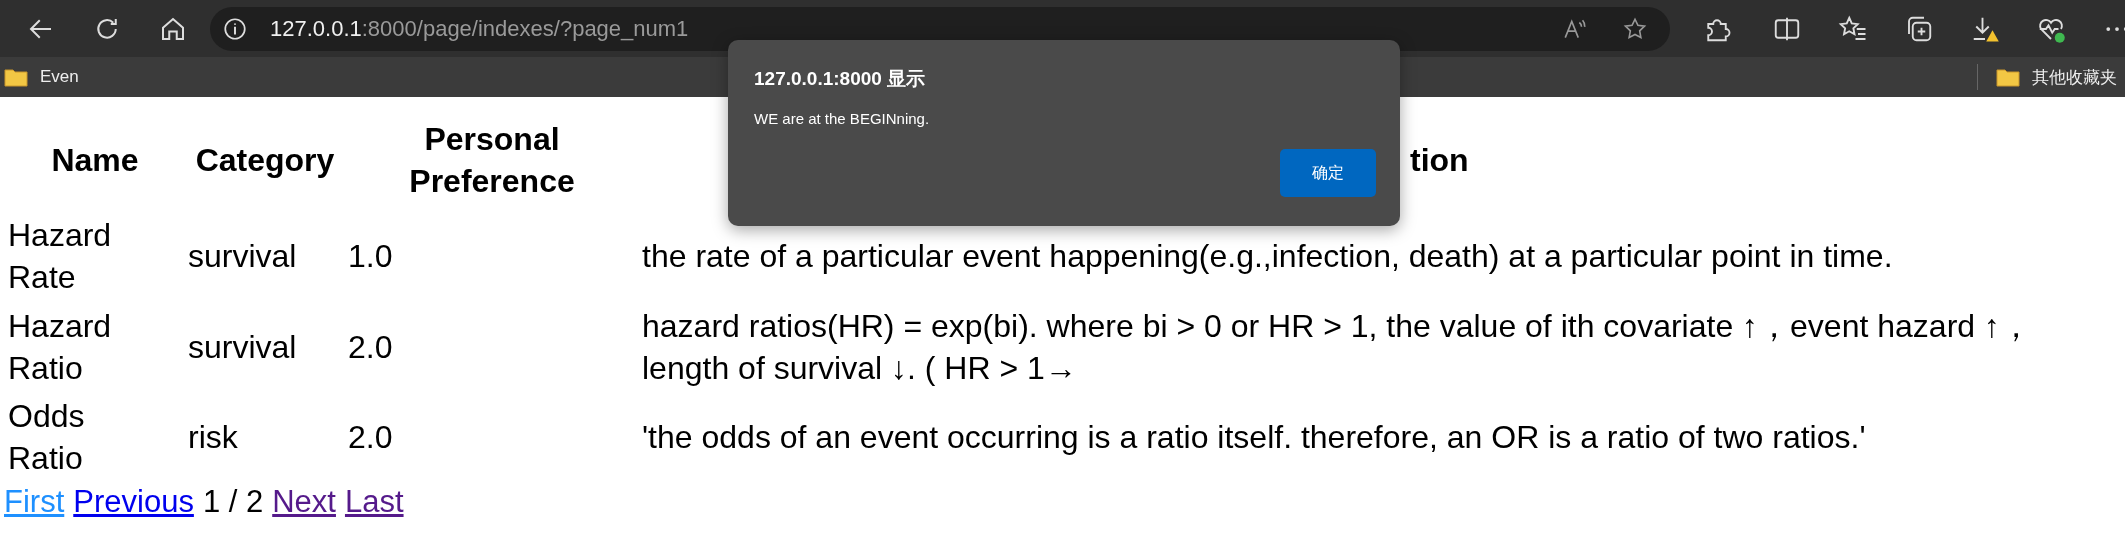 This screenshot has width=2125, height=553. What do you see at coordinates (265, 159) in the screenshot?
I see `column-header: Category` at bounding box center [265, 159].